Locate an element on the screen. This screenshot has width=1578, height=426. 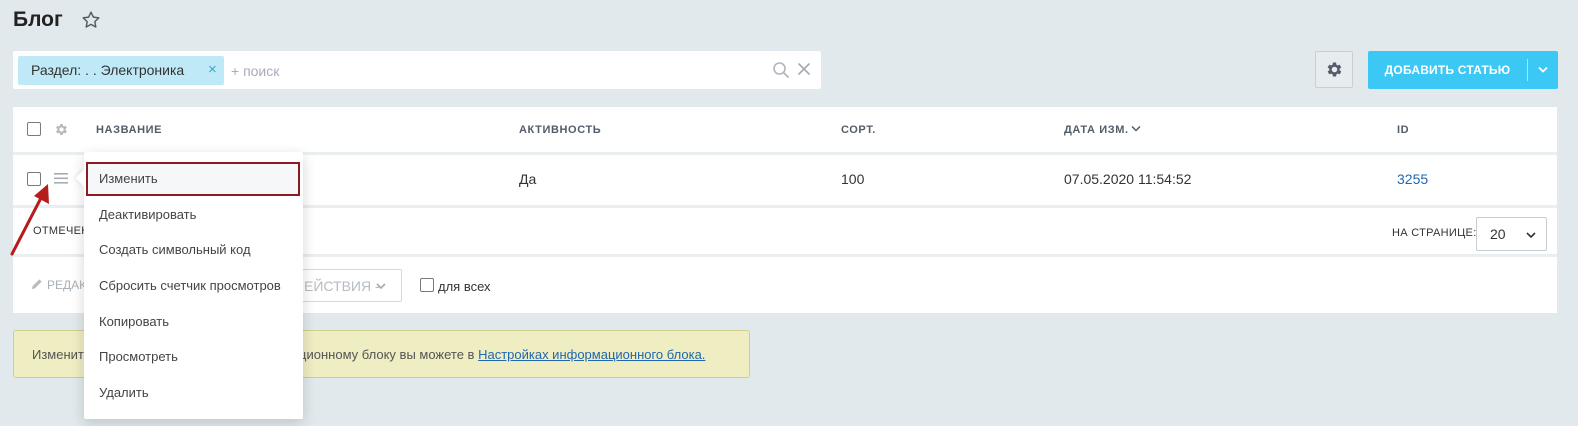
menu-item-label: Сбросить счетчик просмотров is located at coordinates (190, 285).